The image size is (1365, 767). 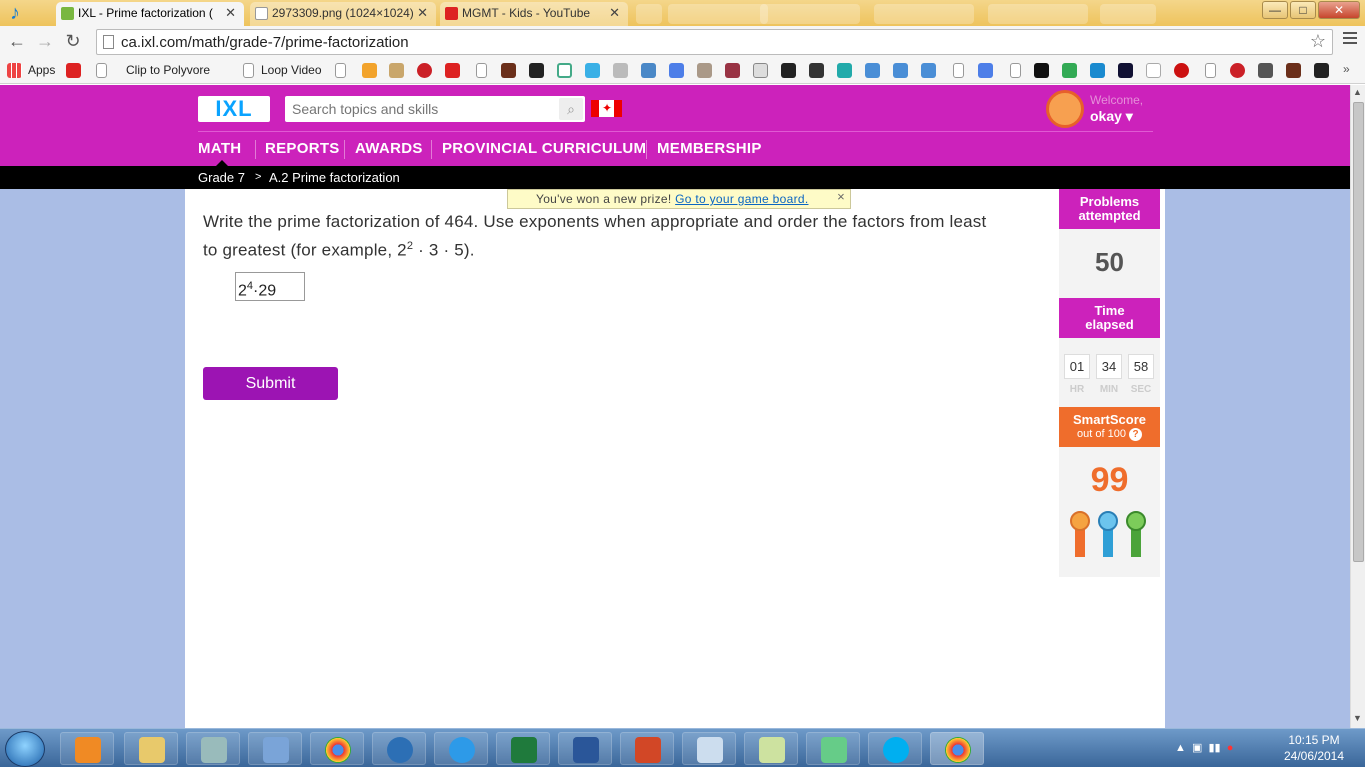 I want to click on address-bar: ☆, so click(x=714, y=42).